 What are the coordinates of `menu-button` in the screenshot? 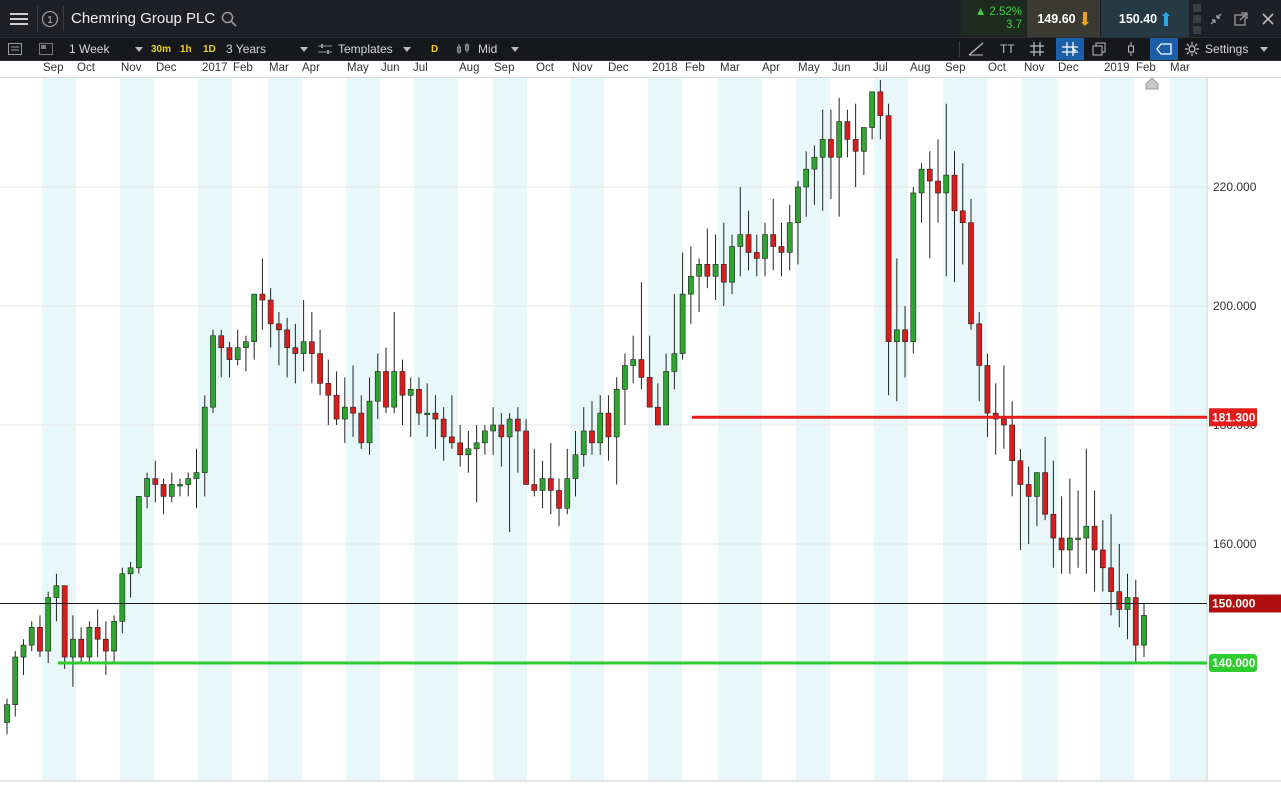 It's located at (18, 18).